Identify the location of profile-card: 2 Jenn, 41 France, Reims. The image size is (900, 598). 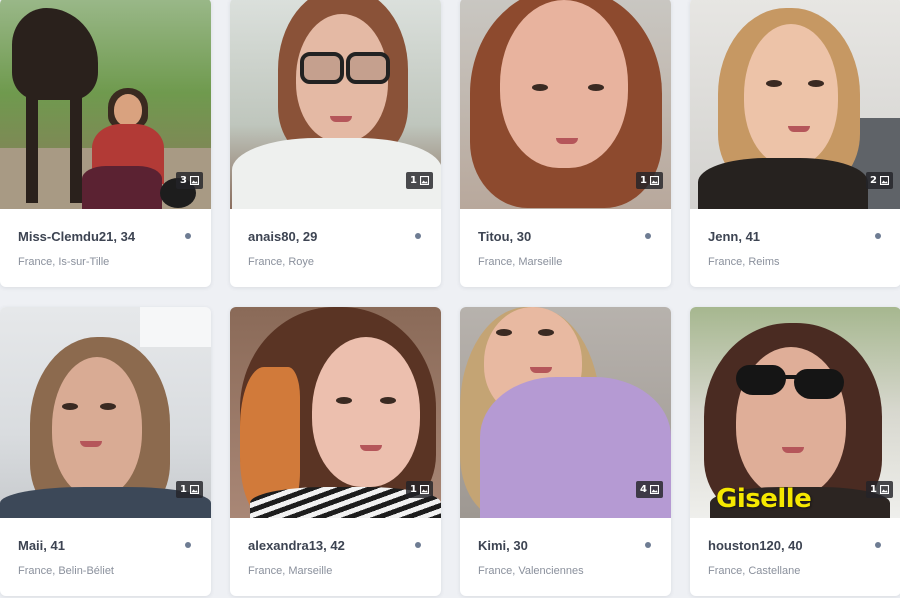
(795, 143).